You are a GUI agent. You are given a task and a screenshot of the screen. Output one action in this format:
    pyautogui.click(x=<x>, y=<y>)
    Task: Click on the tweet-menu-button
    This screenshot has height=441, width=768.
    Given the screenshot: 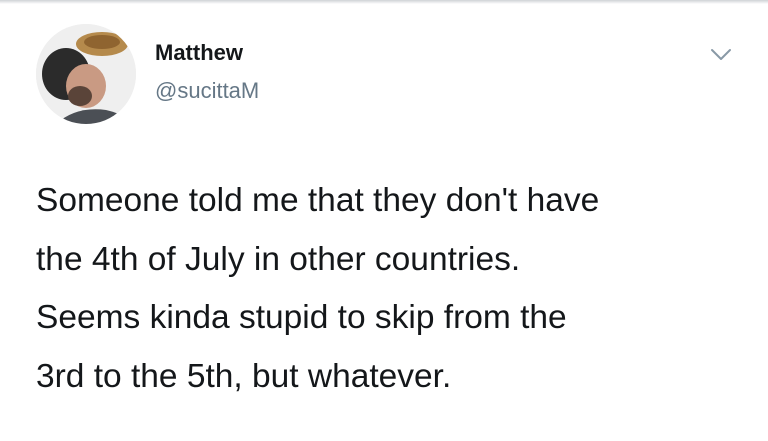 What is the action you would take?
    pyautogui.click(x=721, y=55)
    